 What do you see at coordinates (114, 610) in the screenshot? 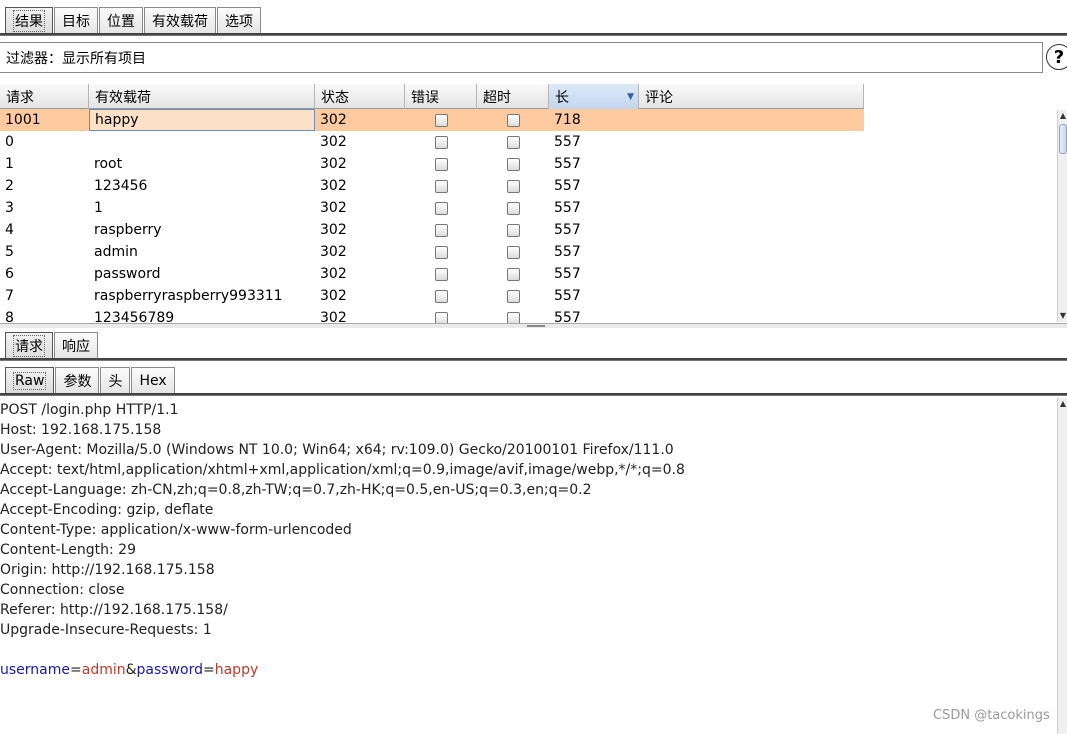
I see `request-line: Referer: http://192.168.175.158/` at bounding box center [114, 610].